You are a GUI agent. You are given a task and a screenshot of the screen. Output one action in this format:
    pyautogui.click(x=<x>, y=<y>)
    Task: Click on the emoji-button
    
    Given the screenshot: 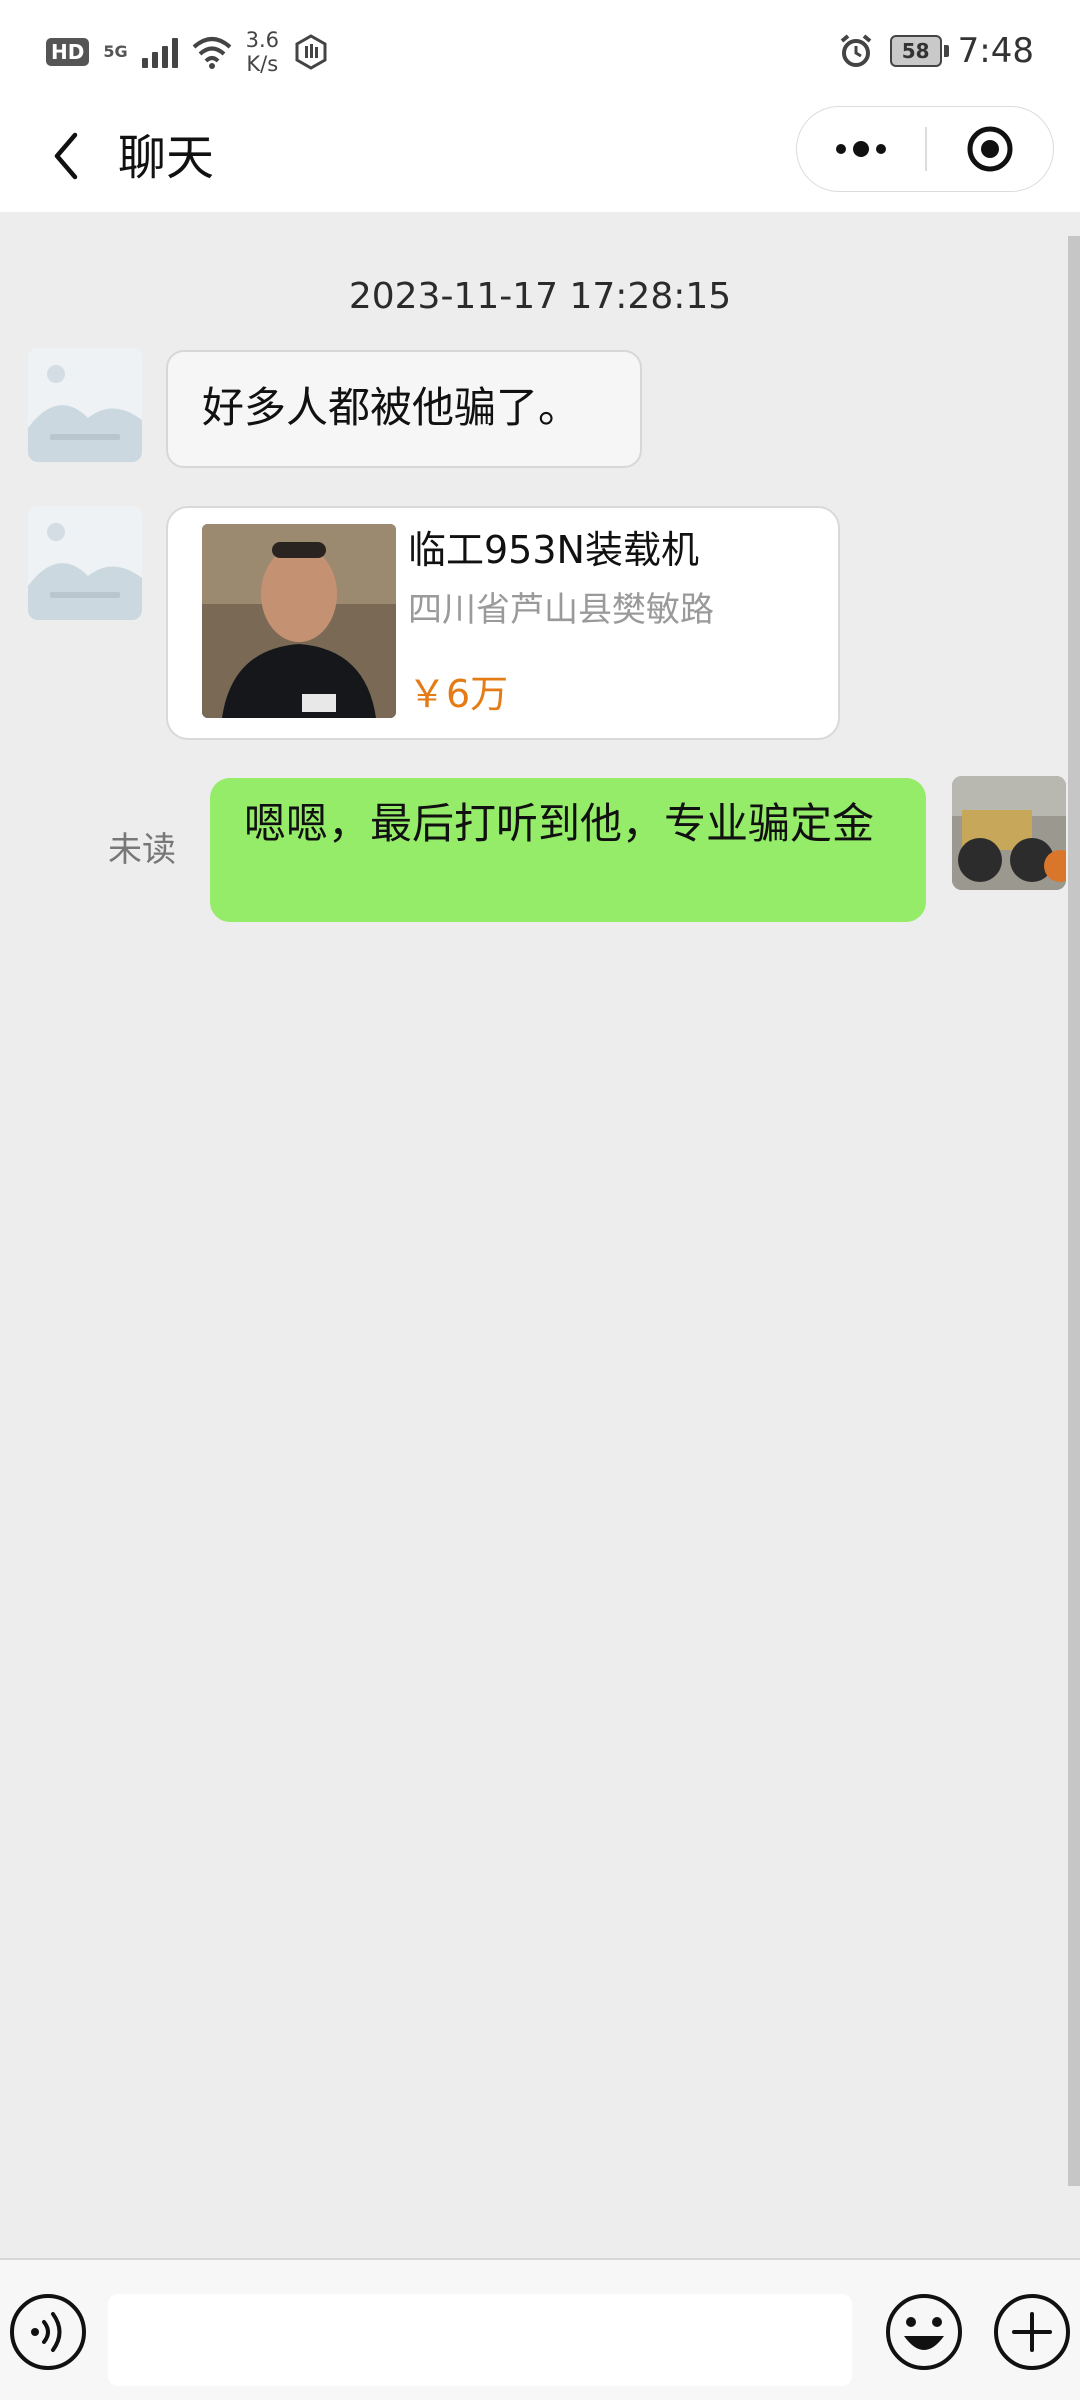 What is the action you would take?
    pyautogui.click(x=924, y=2332)
    